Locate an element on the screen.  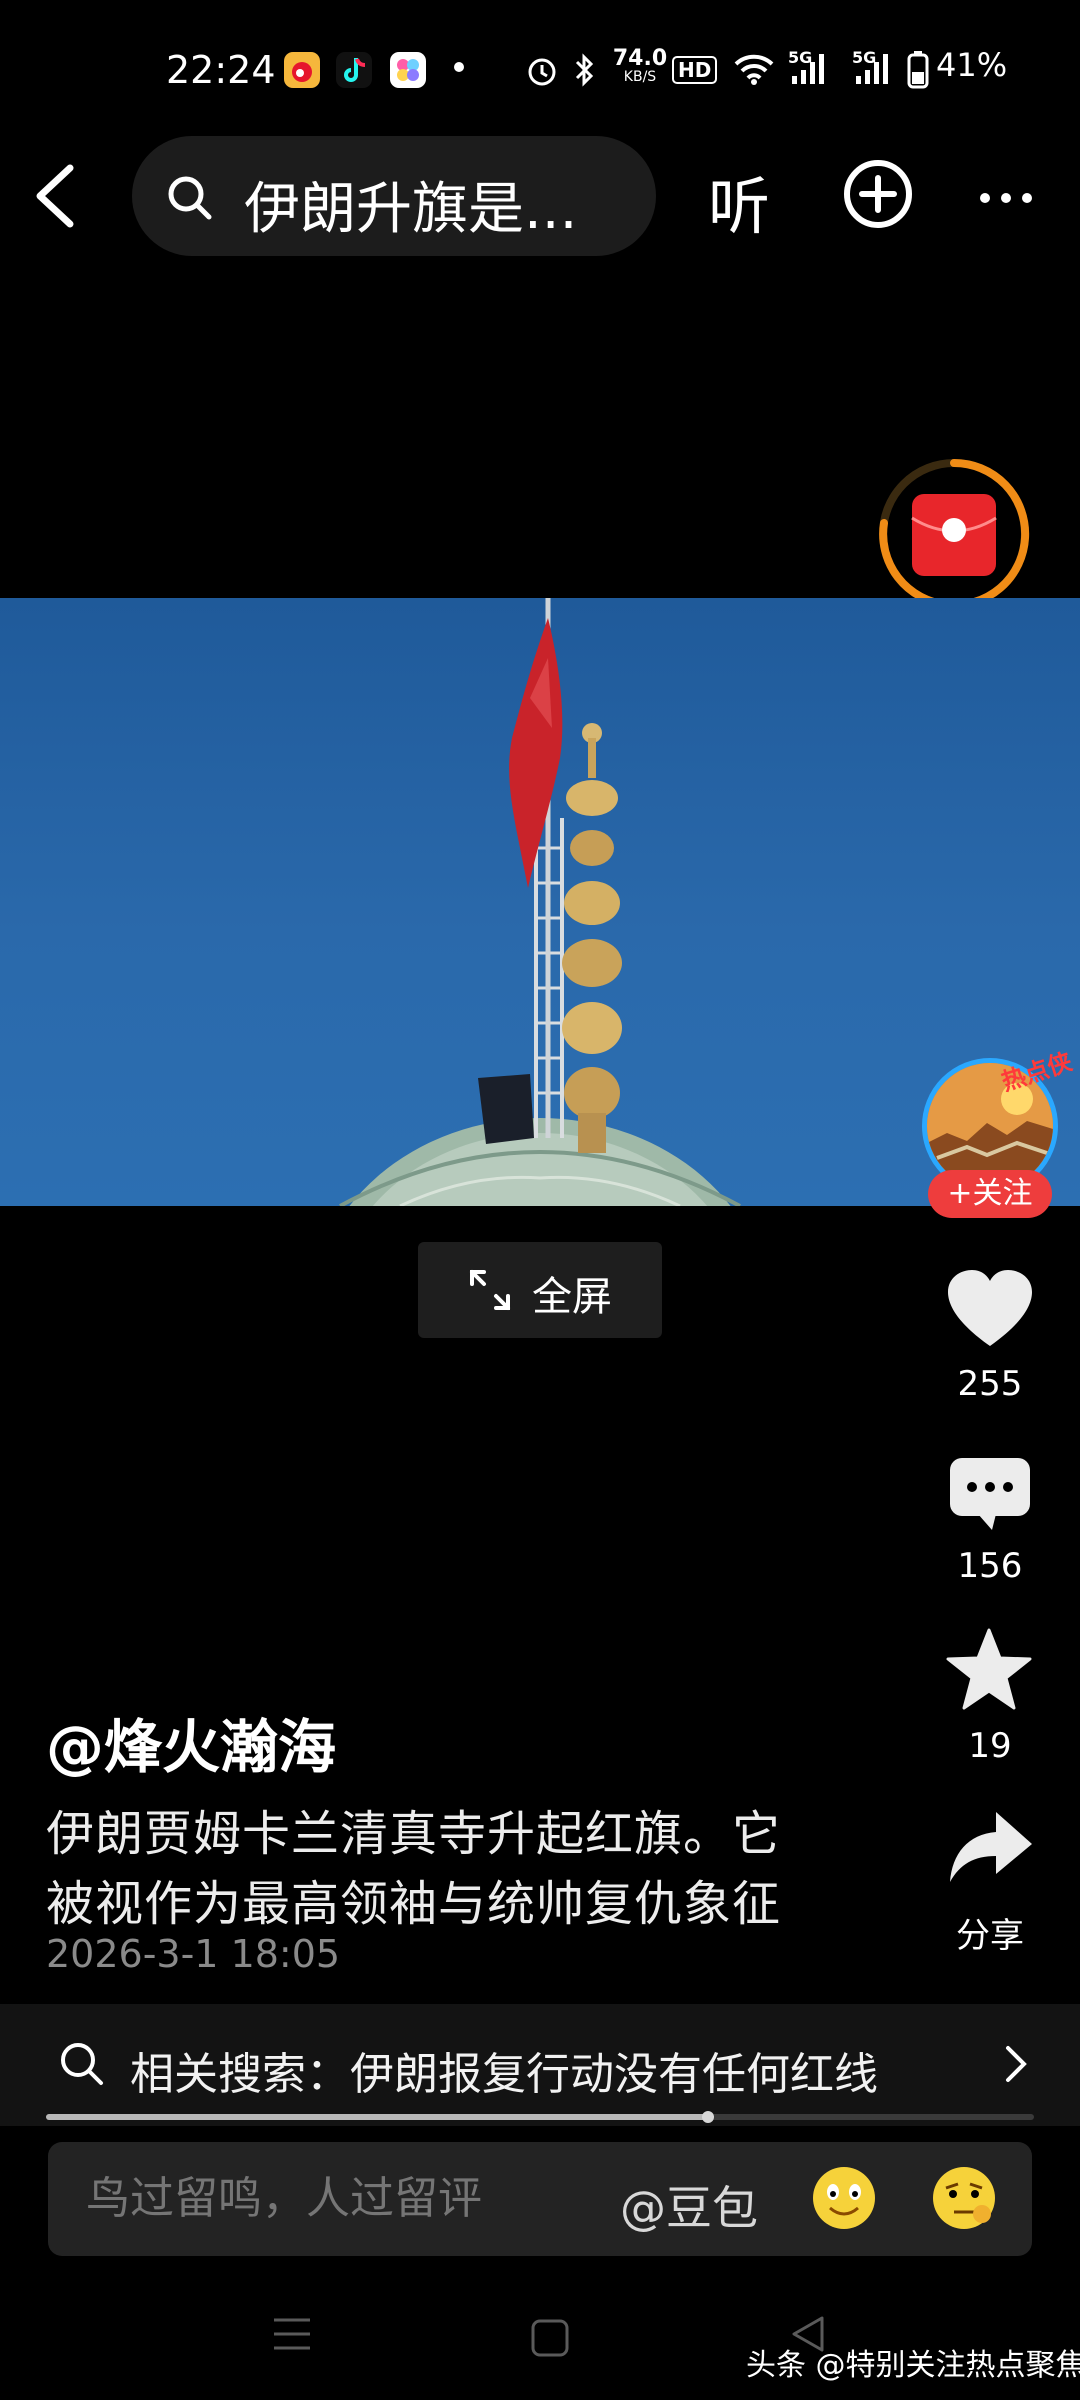
battery-icon is located at coordinates (918, 72).